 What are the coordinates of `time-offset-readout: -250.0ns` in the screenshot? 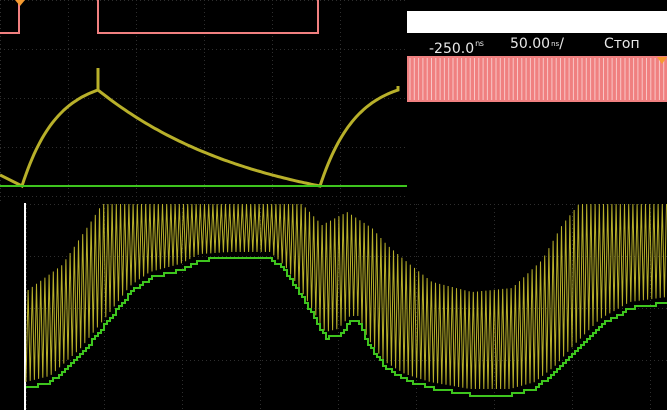 It's located at (456, 46).